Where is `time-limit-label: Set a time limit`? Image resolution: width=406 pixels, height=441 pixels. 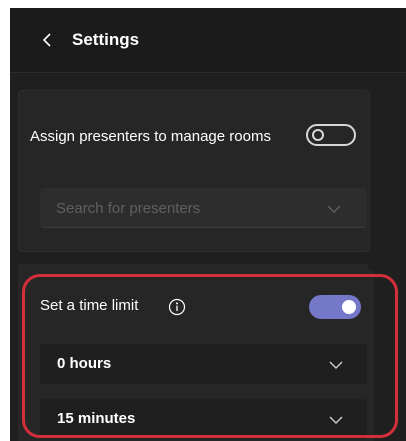
time-limit-label: Set a time limit is located at coordinates (89, 305).